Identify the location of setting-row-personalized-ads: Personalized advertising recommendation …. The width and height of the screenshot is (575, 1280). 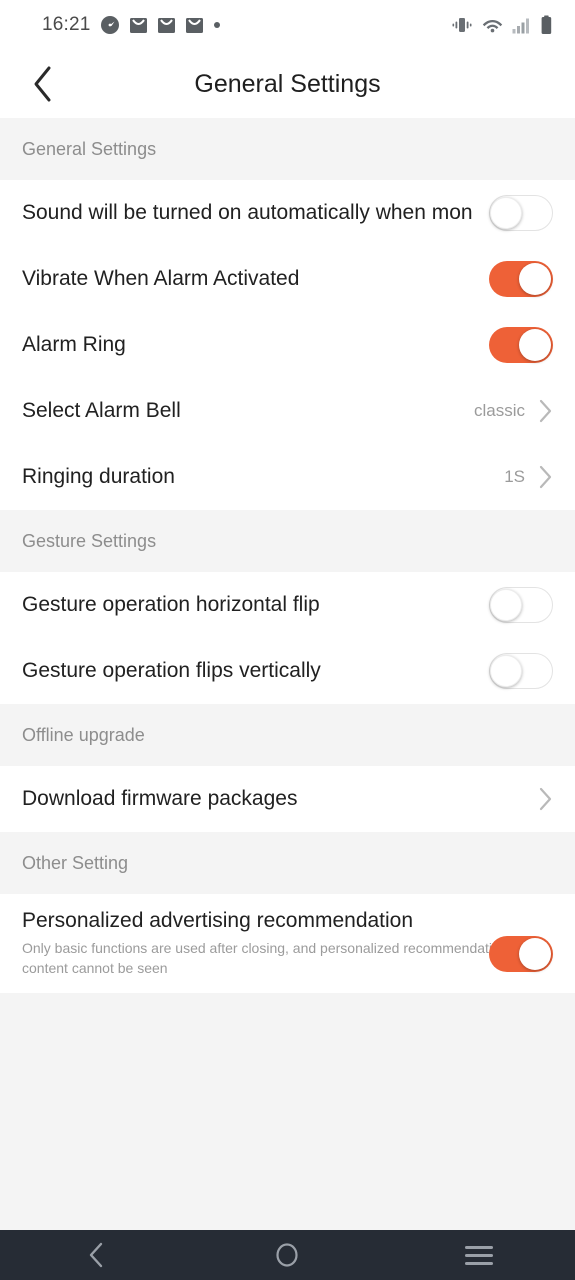
(287, 943).